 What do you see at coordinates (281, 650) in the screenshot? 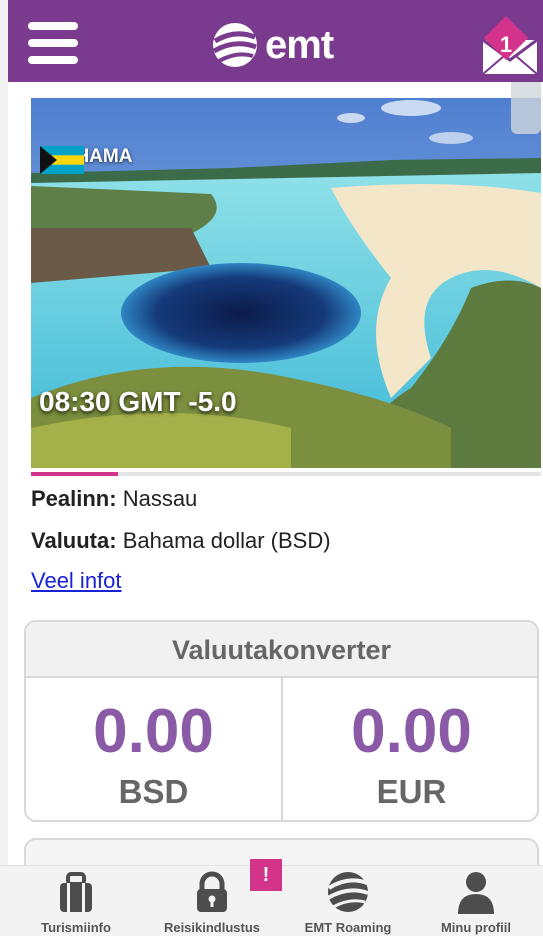
I see `converter-title: Valuutakonverter` at bounding box center [281, 650].